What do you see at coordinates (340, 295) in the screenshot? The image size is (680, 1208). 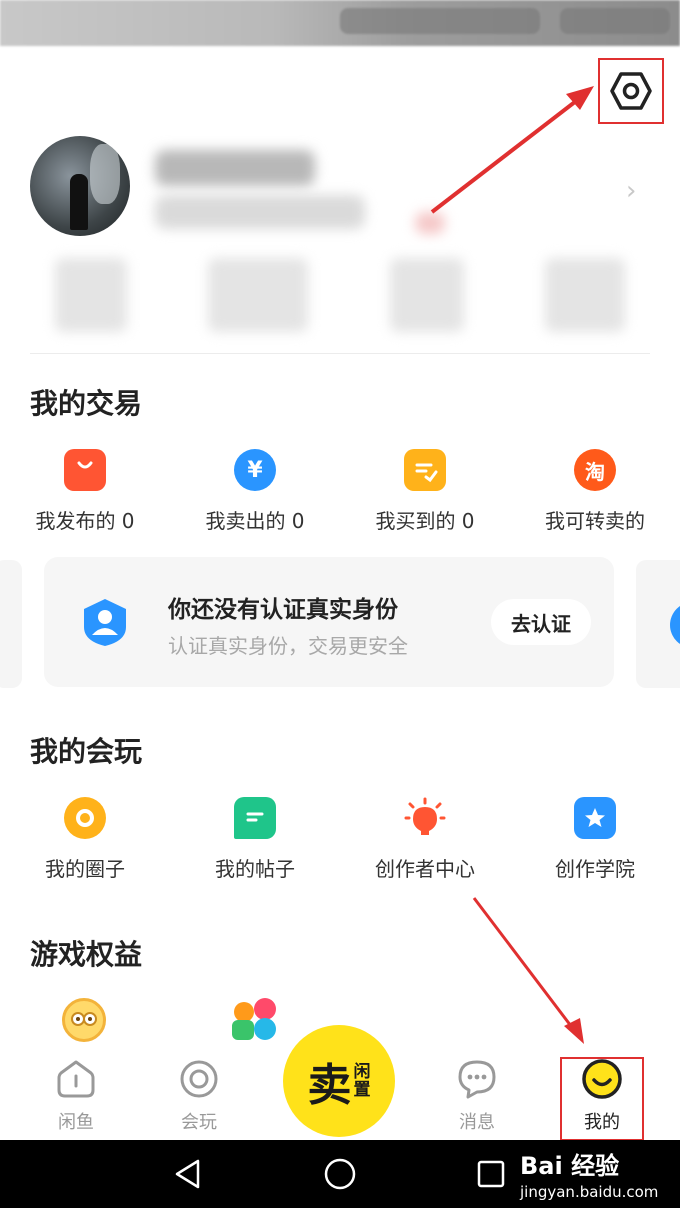 I see `profile-stats-blurred` at bounding box center [340, 295].